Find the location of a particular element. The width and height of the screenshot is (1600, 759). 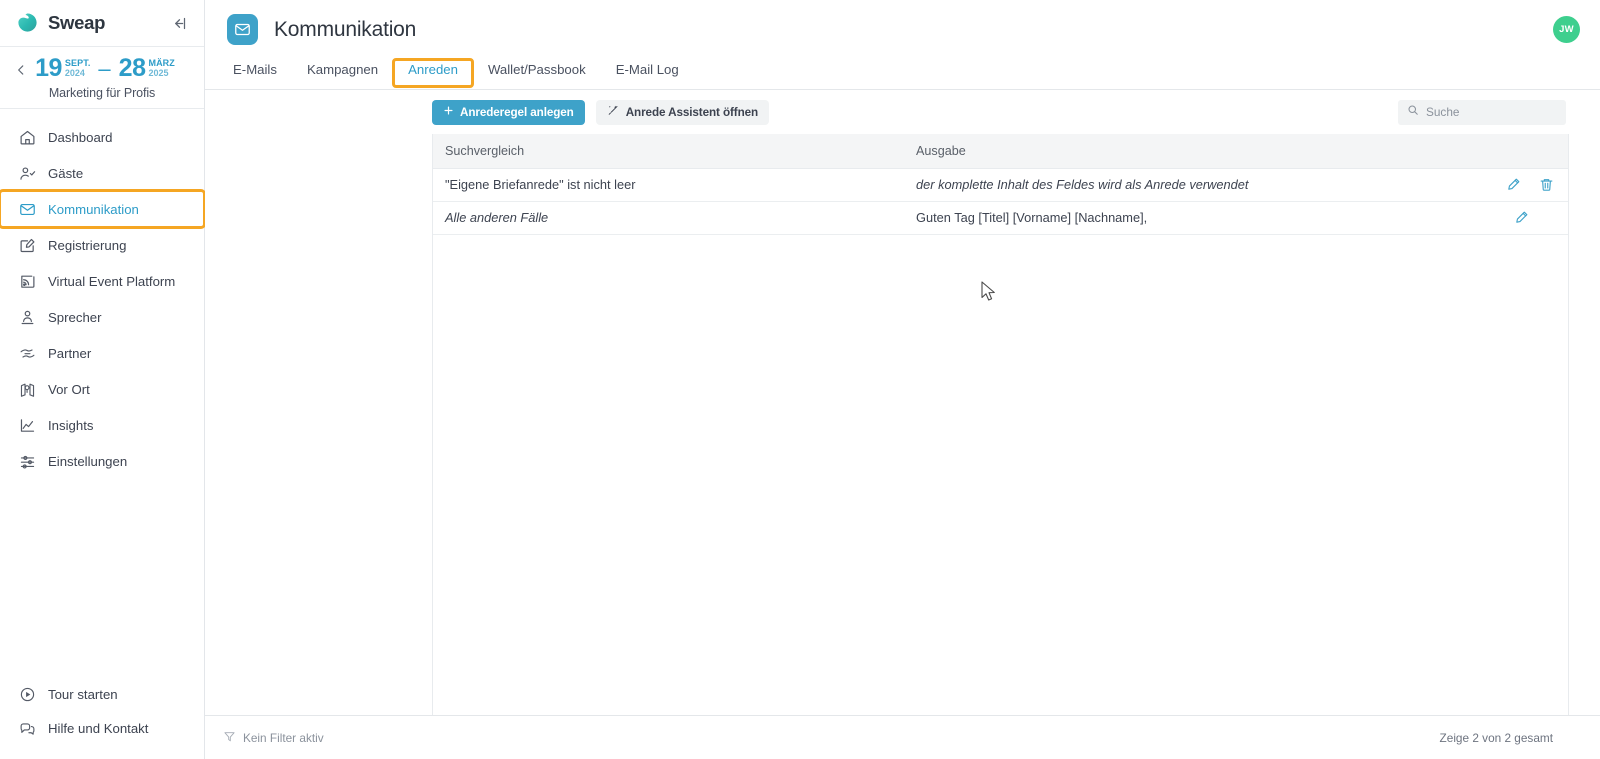

cell-output: Guten Tag [Titel] [Vorname] [Nachname], is located at coordinates (1154, 218).